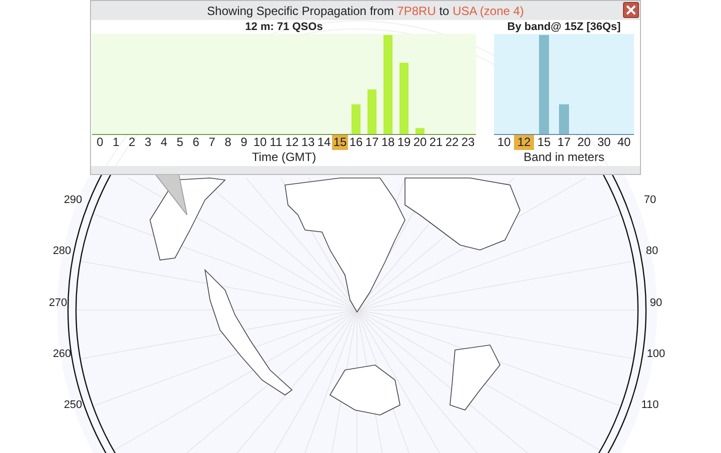 Image resolution: width=721 pixels, height=453 pixels. Describe the element at coordinates (404, 142) in the screenshot. I see `axis-tick-label: 19` at that location.